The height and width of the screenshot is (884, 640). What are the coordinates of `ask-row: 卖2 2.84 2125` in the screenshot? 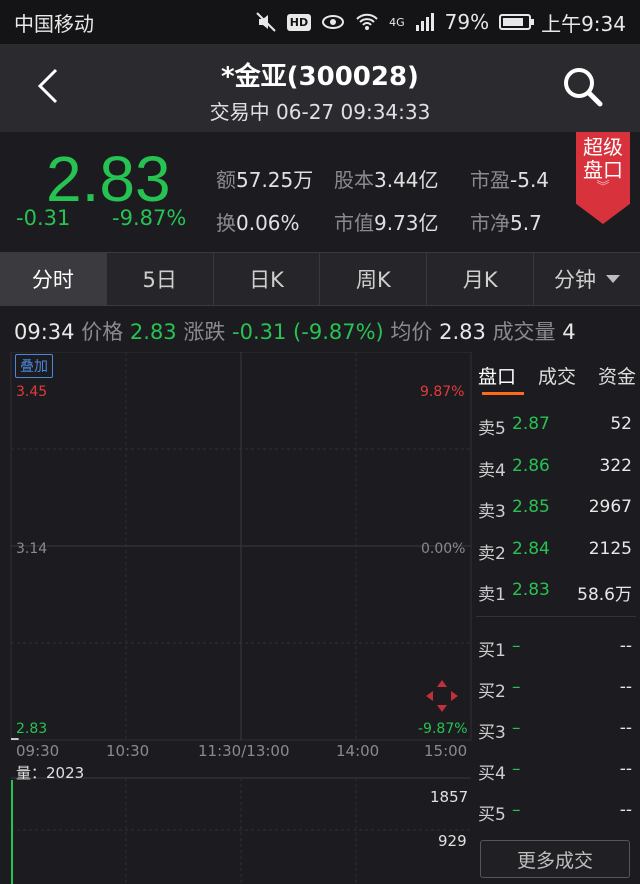 It's located at (555, 551).